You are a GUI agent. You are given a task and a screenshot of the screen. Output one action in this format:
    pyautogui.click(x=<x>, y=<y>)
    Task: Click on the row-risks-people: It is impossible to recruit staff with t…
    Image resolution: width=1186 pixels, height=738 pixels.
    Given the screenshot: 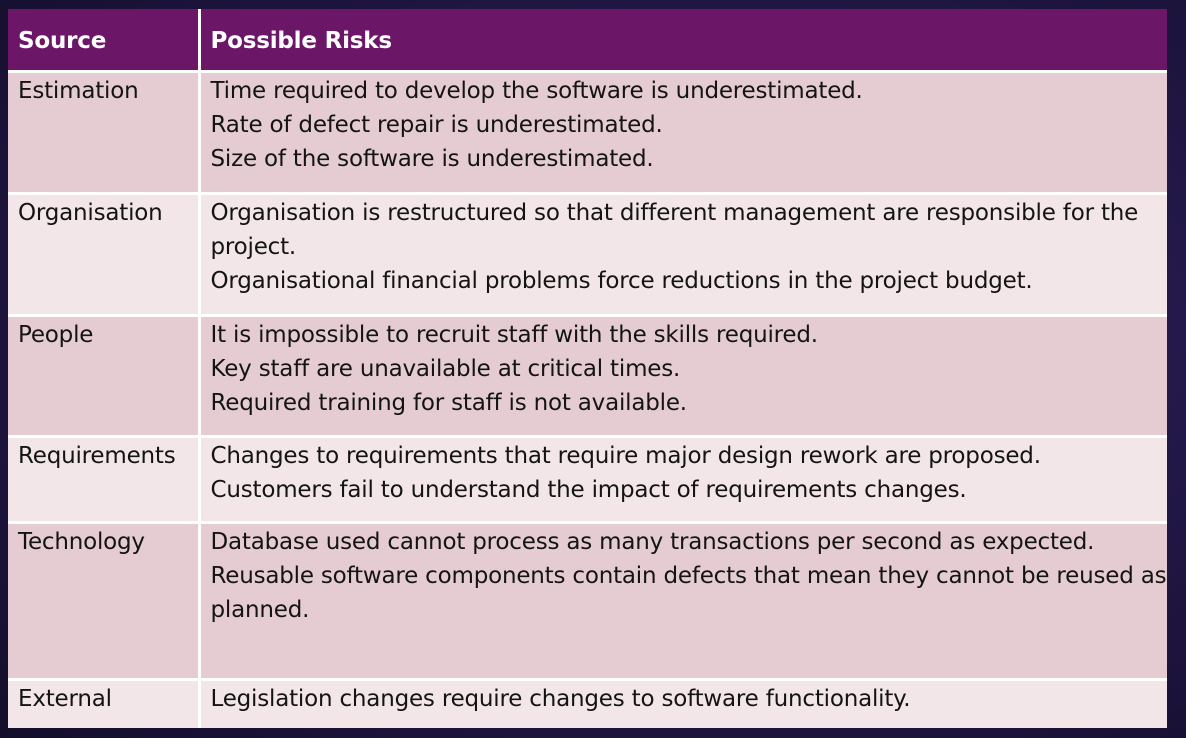 What is the action you would take?
    pyautogui.click(x=682, y=375)
    